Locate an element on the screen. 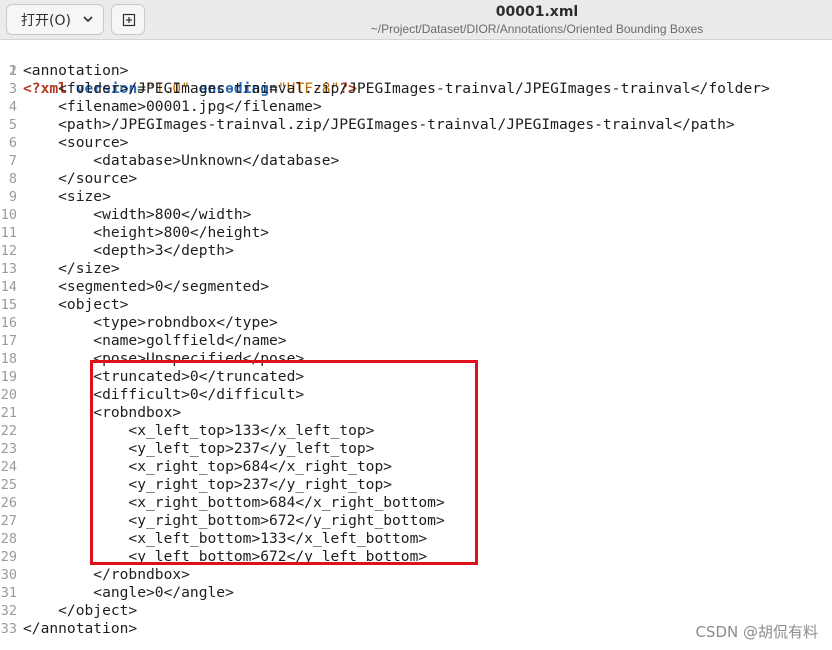  line-content: <database>Unknown</database> is located at coordinates (181, 160).